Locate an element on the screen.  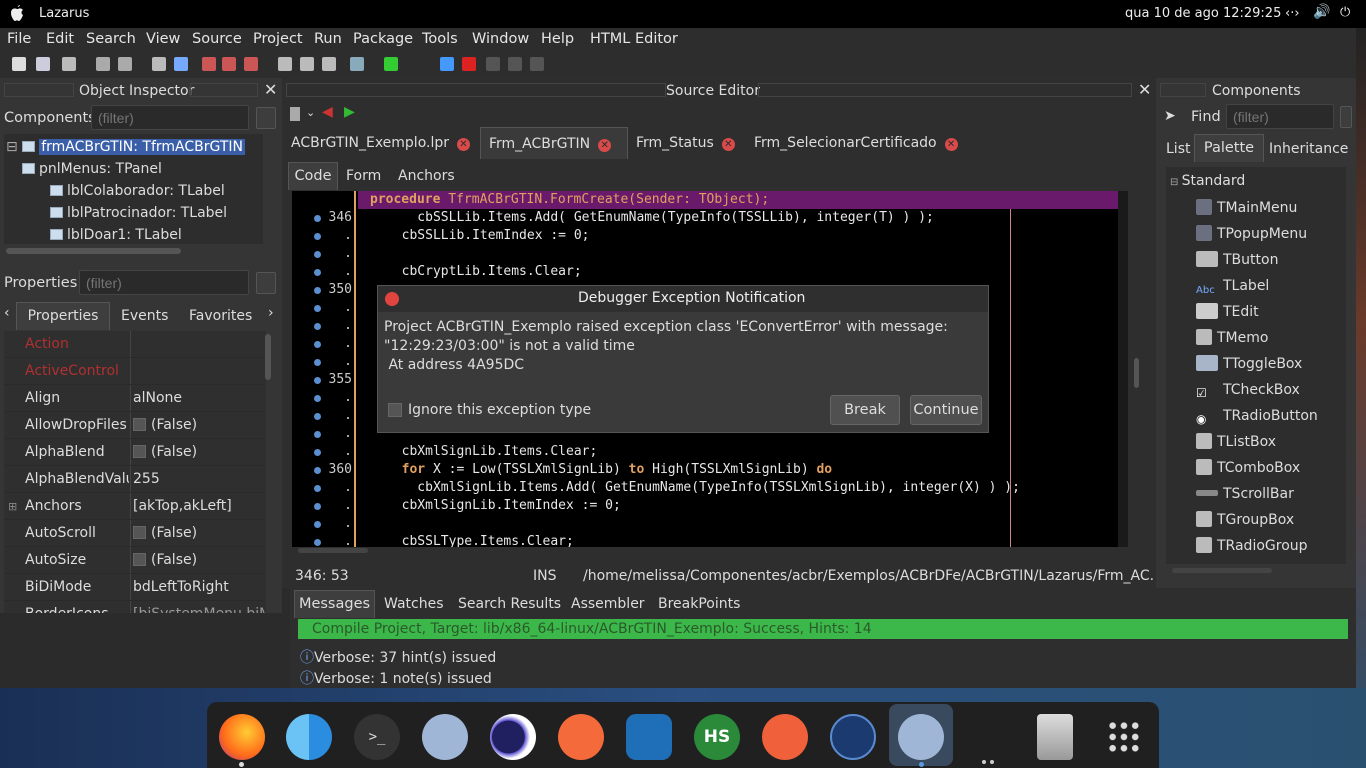
menu-search: Search is located at coordinates (111, 39).